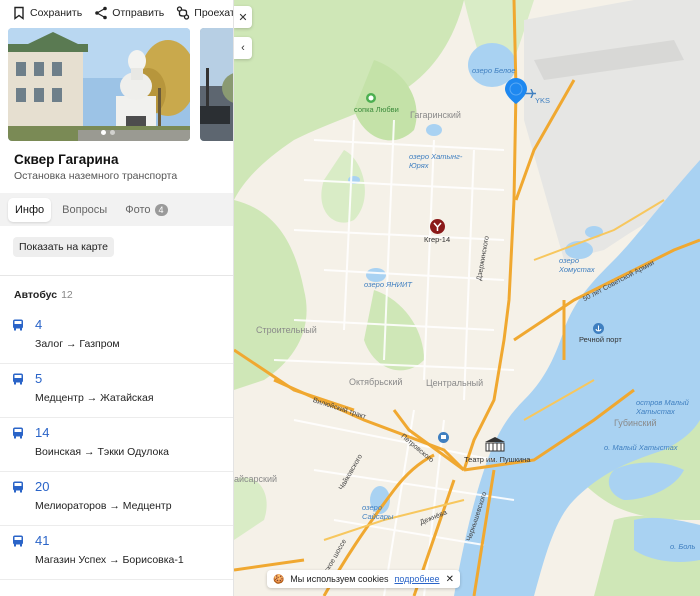 The width and height of the screenshot is (700, 596). Describe the element at coordinates (19, 13) in the screenshot. I see `bookmark-icon` at that location.